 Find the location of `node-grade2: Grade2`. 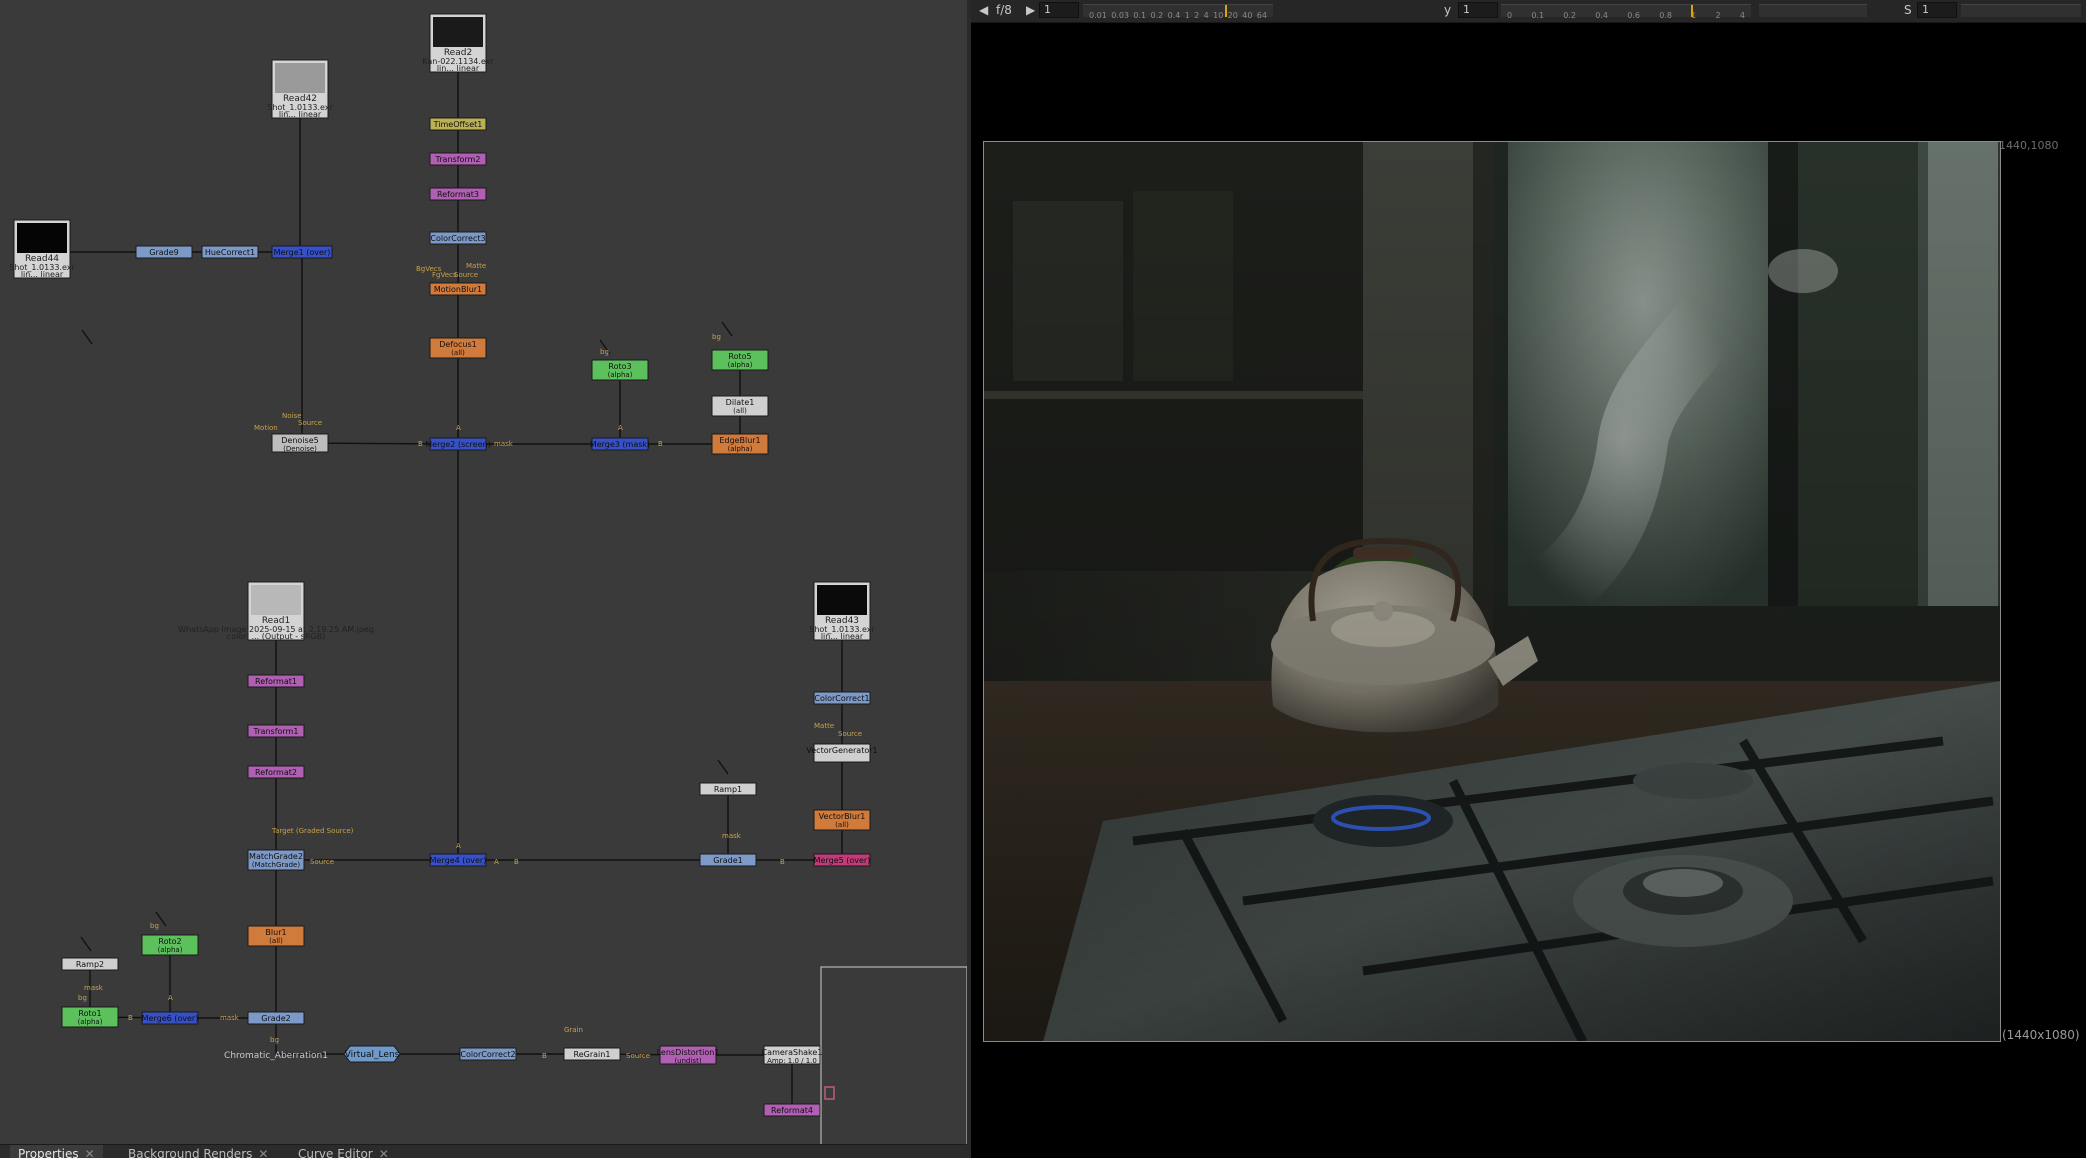

node-grade2: Grade2 is located at coordinates (276, 1018).